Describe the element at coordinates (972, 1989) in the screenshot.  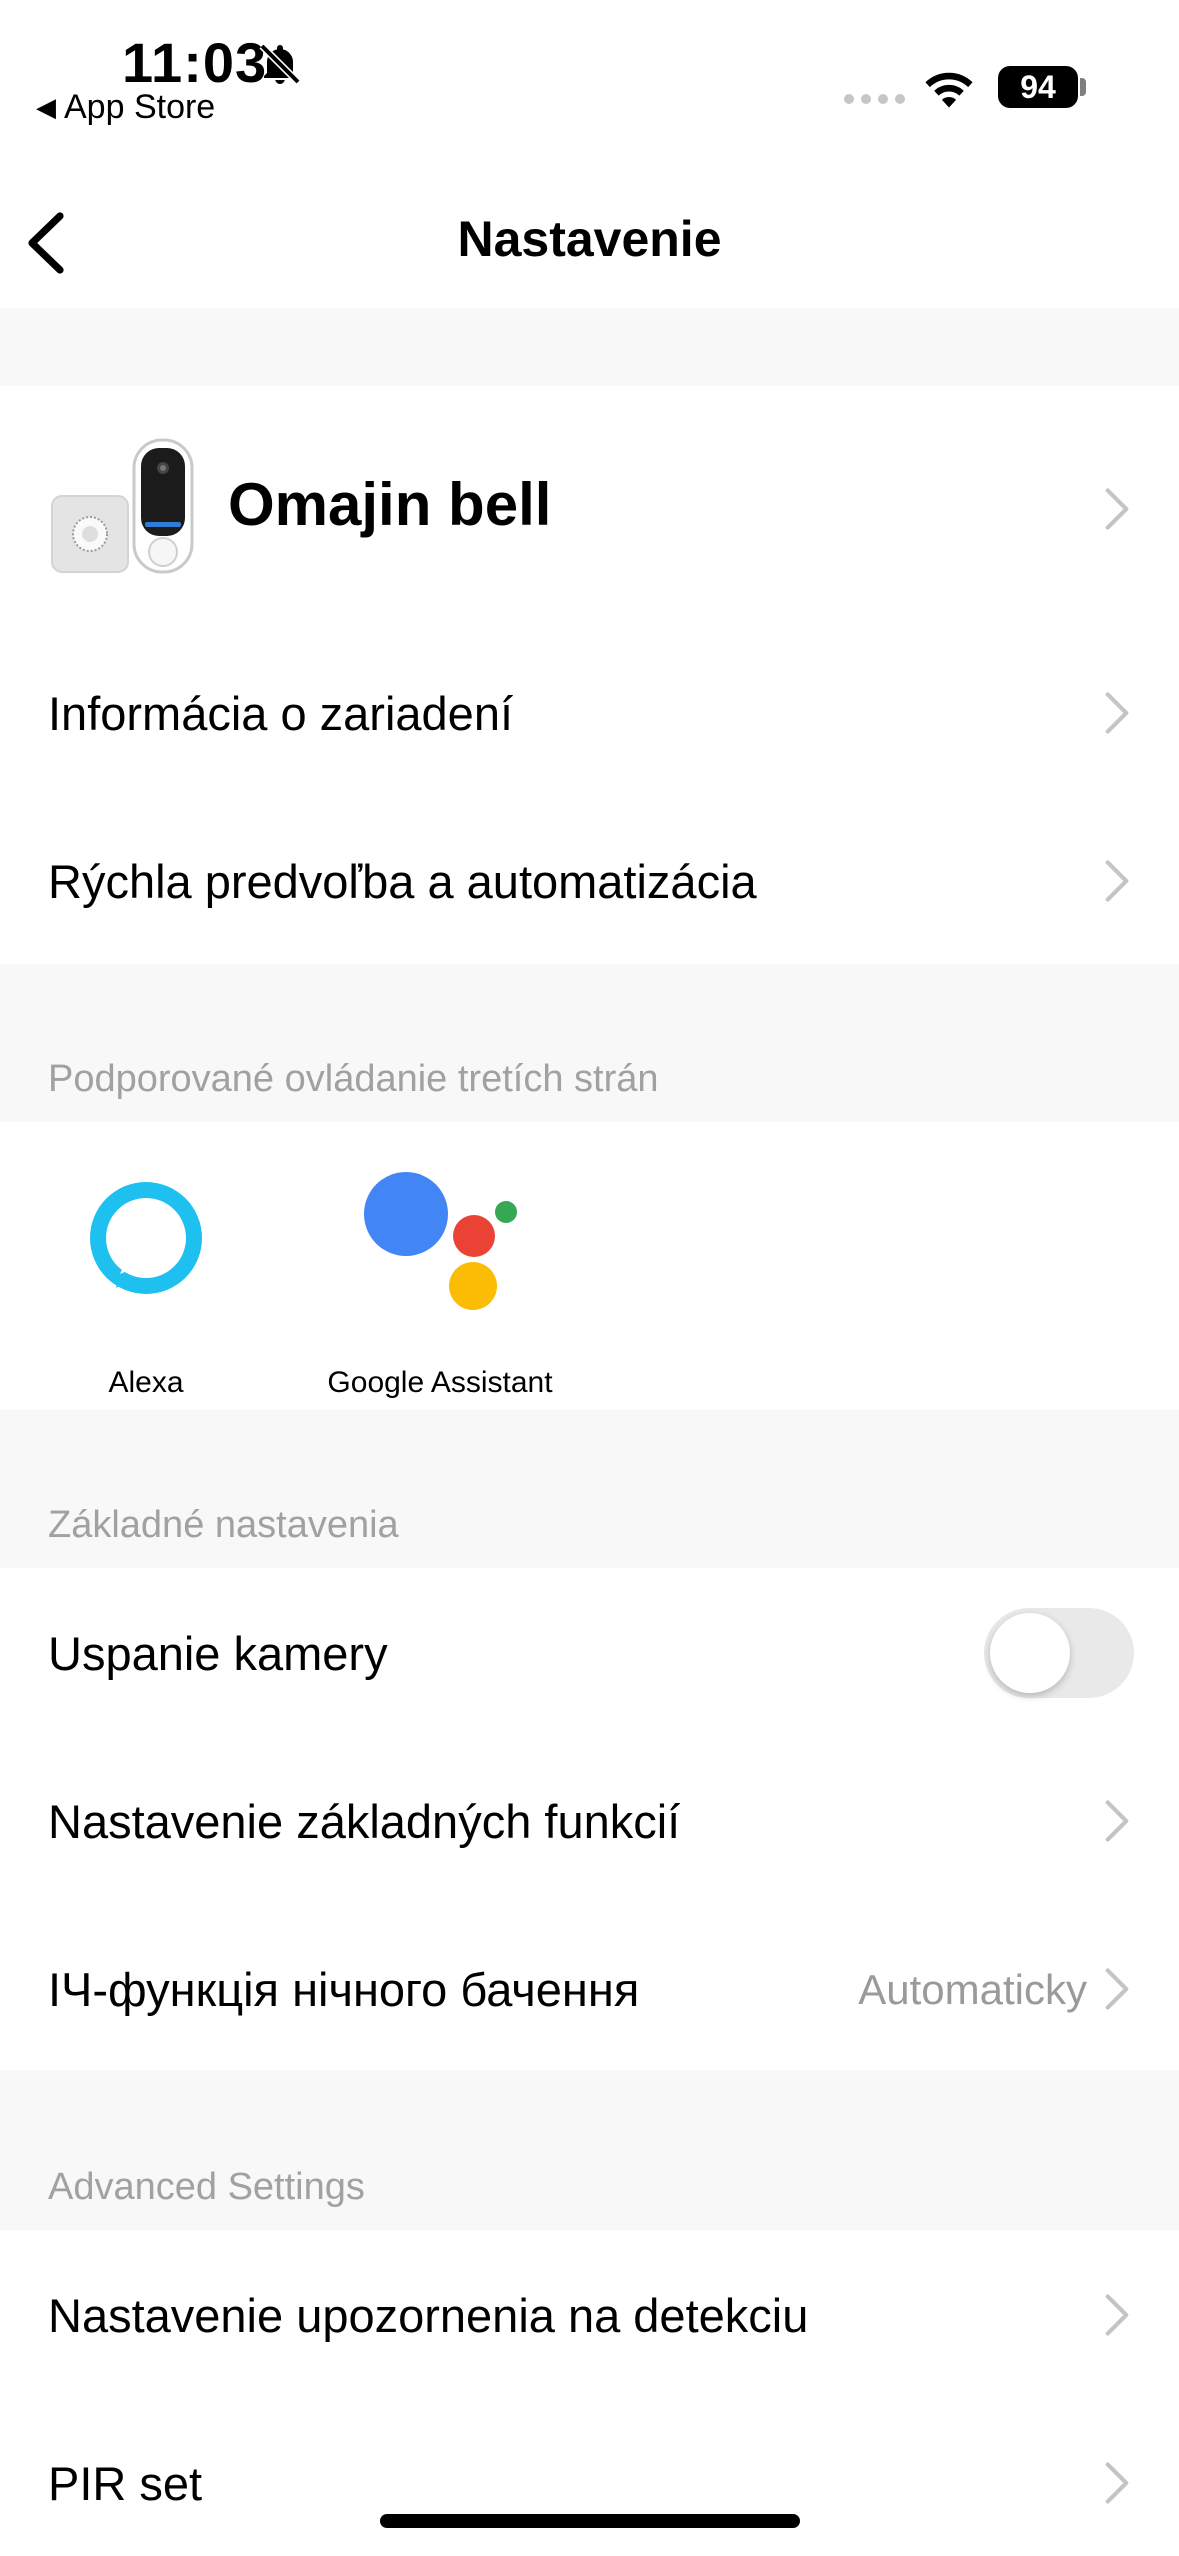
I see `ir-night-vision-value: Automaticky` at that location.